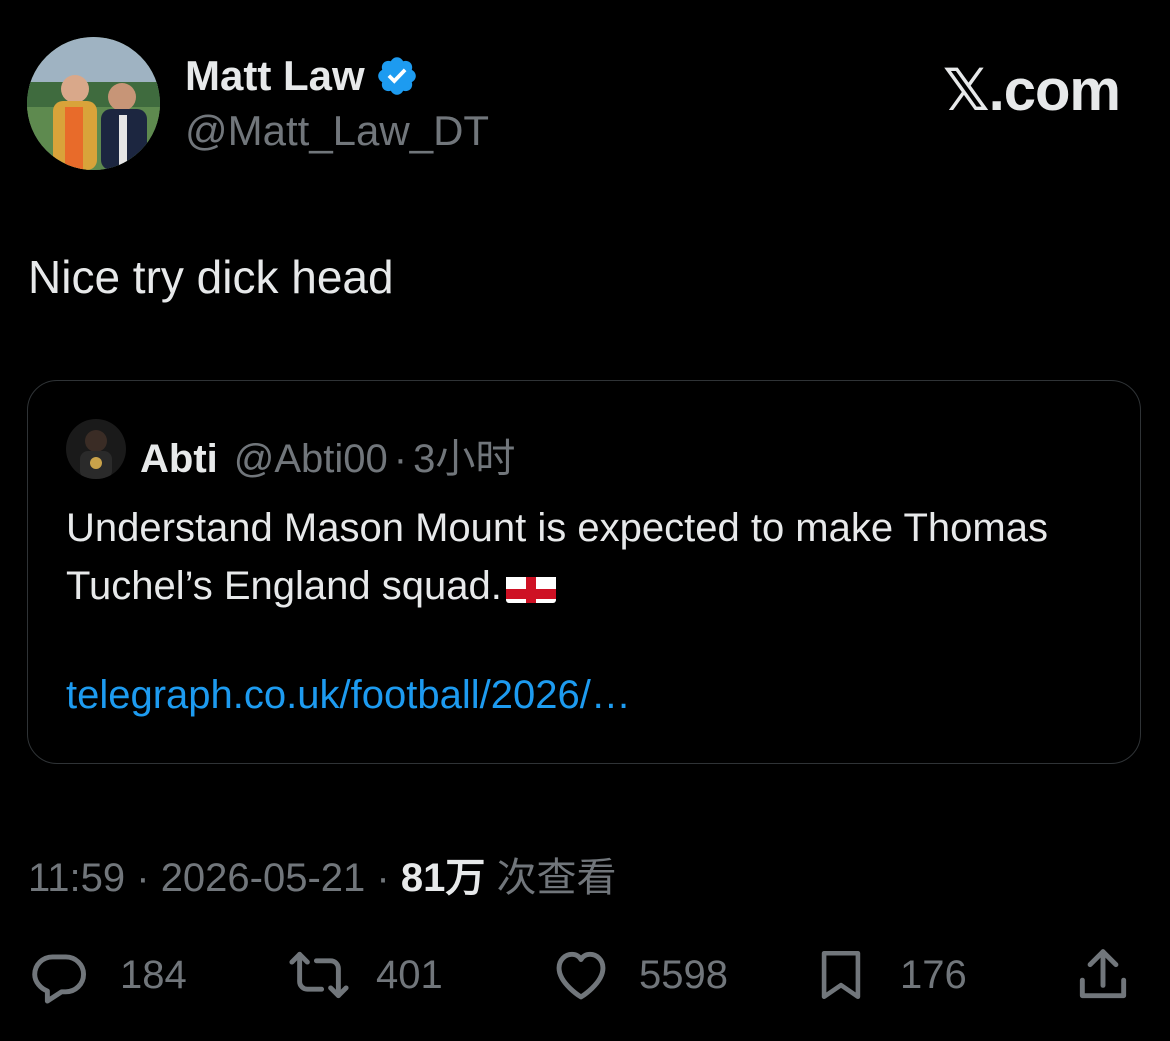 The height and width of the screenshot is (1041, 1170). I want to click on verified-badge-icon, so click(397, 76).